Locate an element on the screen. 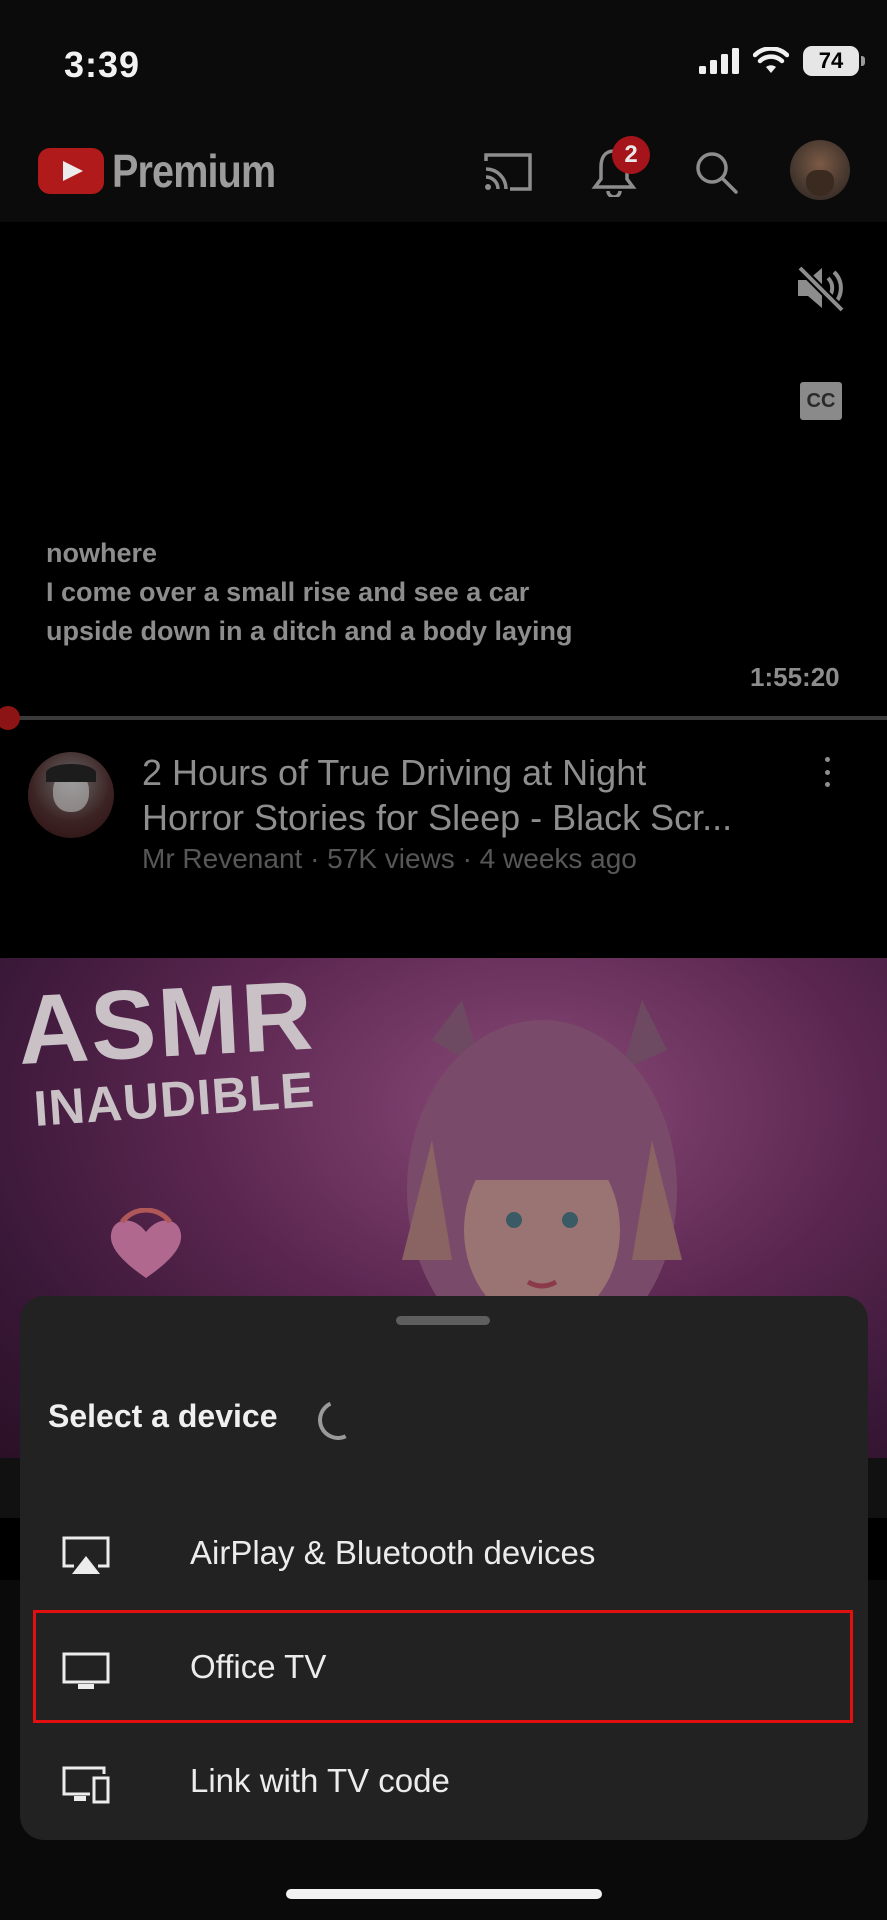 This screenshot has width=887, height=1920. caption-line: upside down in a ditch and a body laying is located at coordinates (309, 631).